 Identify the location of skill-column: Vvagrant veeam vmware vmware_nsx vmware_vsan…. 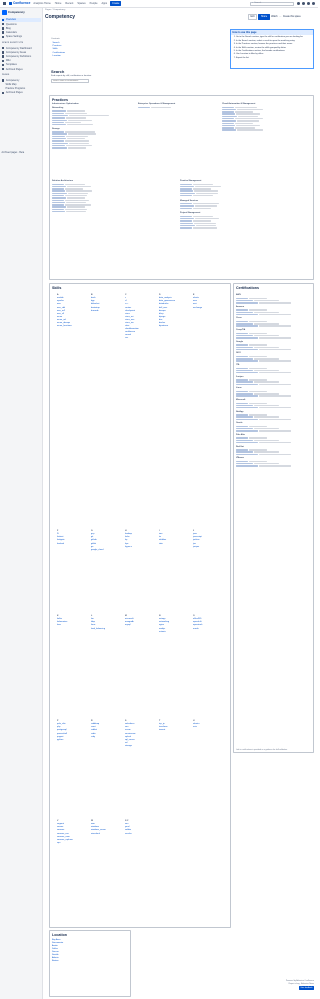
(73, 832).